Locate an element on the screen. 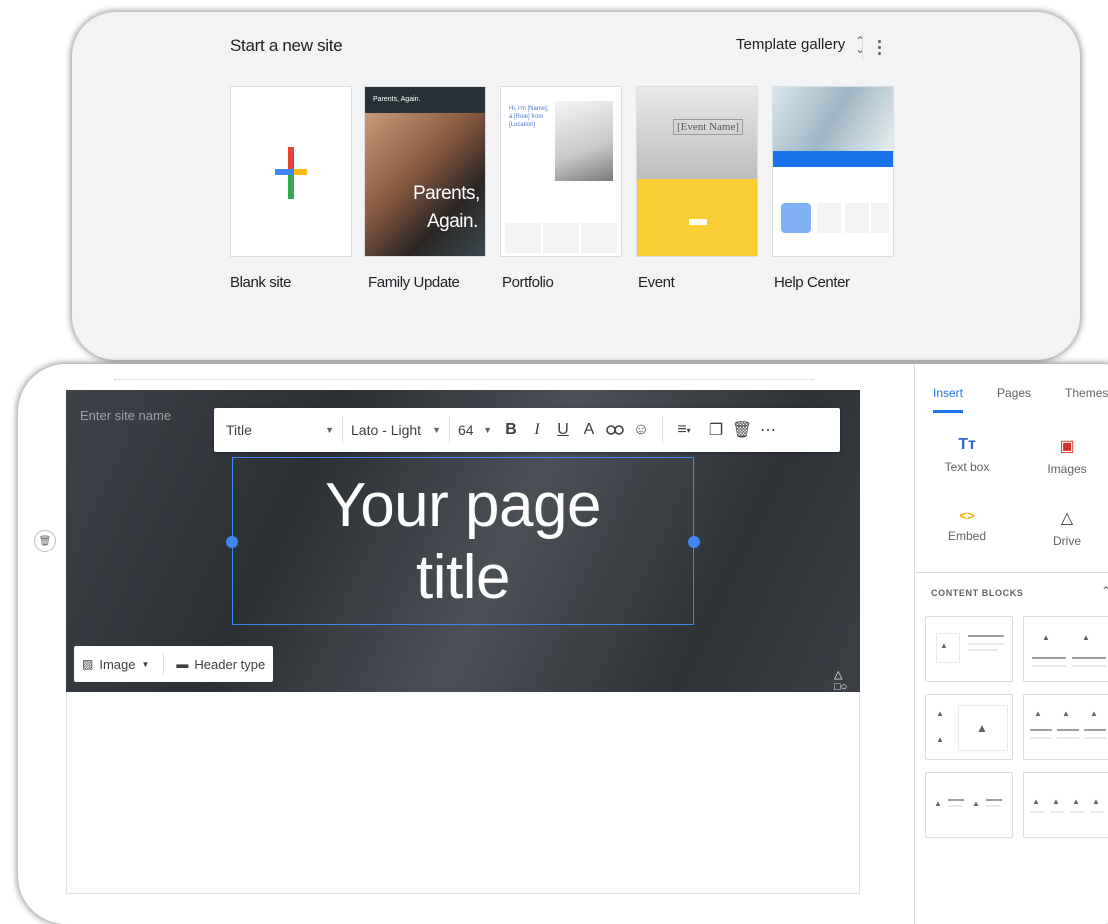  insert-item-label: Drive is located at coordinates (1066, 541).